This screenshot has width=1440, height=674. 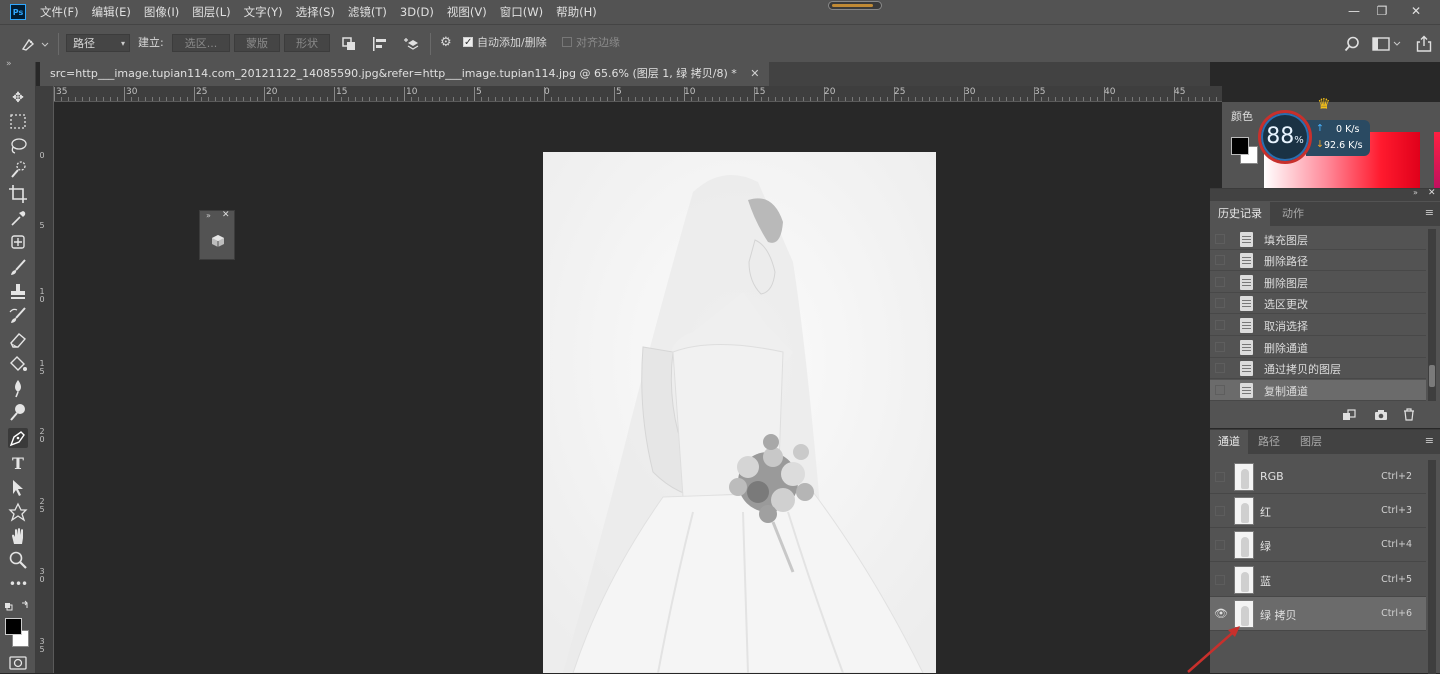 I want to click on pen-tool-icon, so click(x=18, y=438).